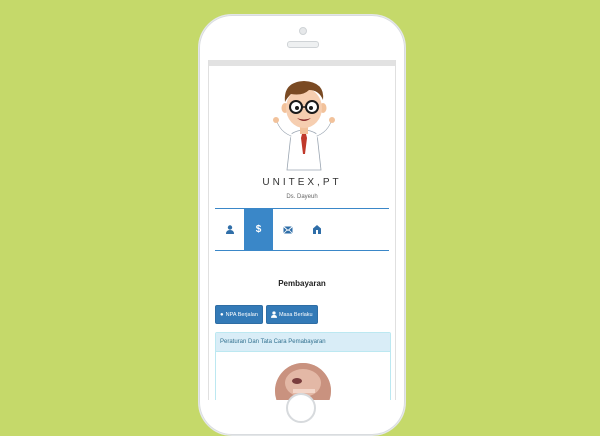 The image size is (600, 436). I want to click on front-camera, so click(303, 31).